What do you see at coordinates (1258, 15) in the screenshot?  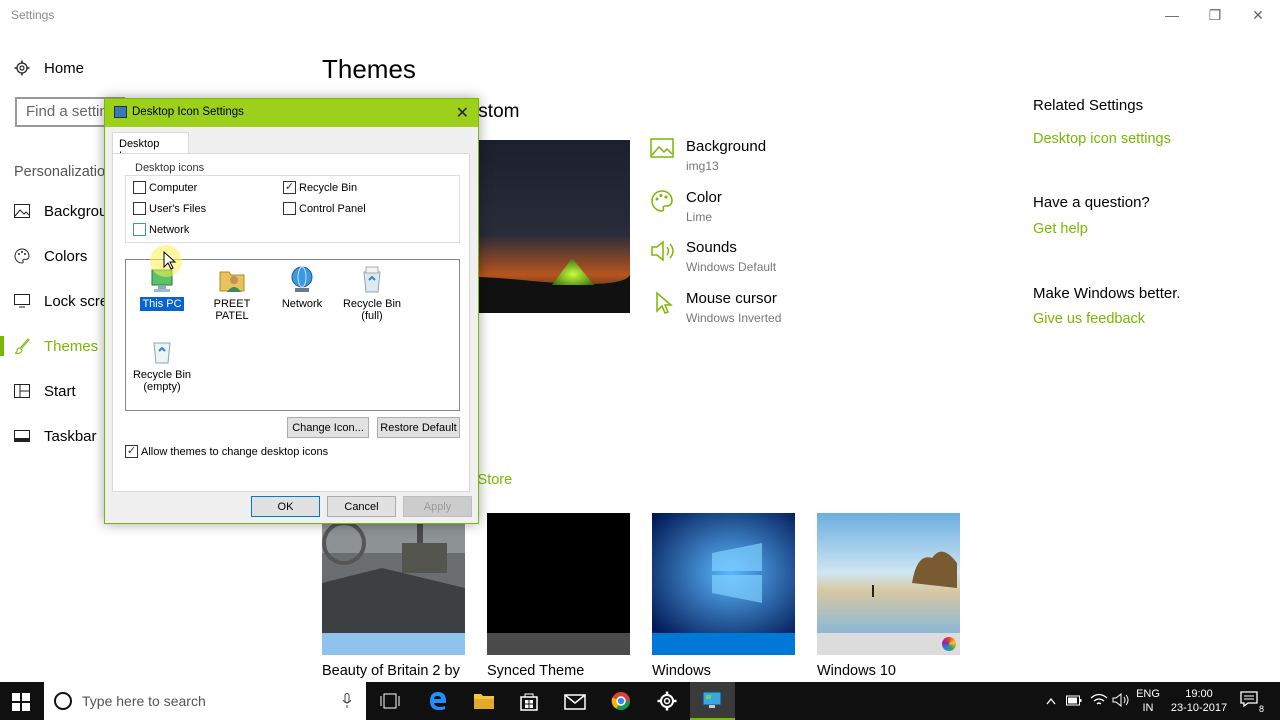 I see `close-button: ✕` at bounding box center [1258, 15].